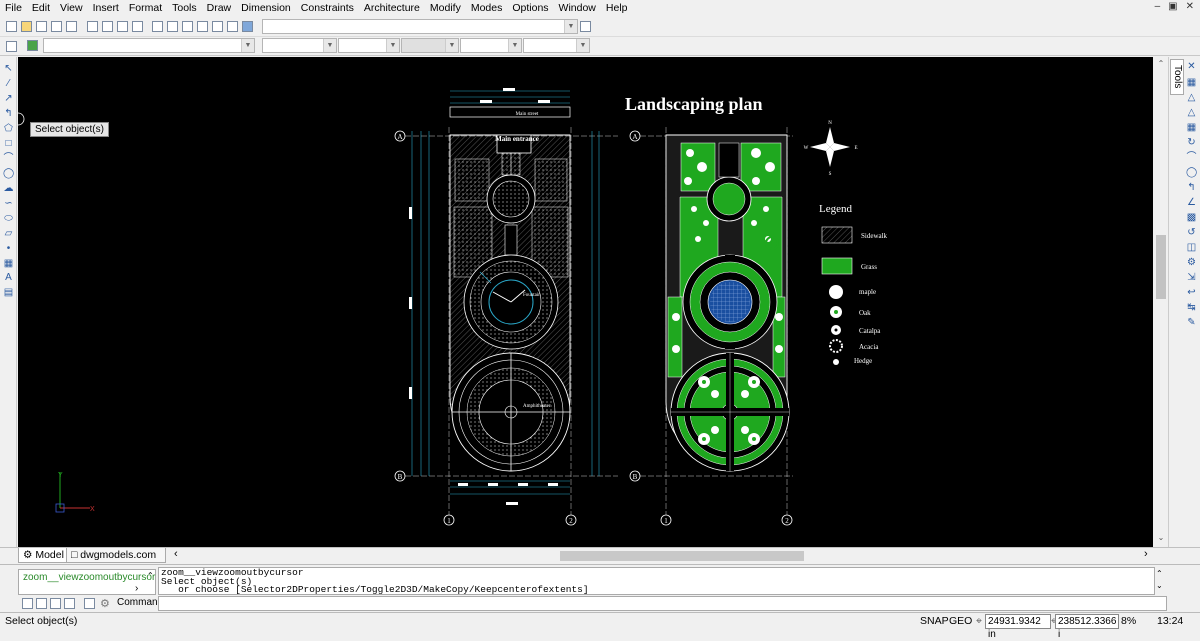 The height and width of the screenshot is (641, 1200). What do you see at coordinates (369, 45) in the screenshot?
I see `linetype-combo: ▼` at bounding box center [369, 45].